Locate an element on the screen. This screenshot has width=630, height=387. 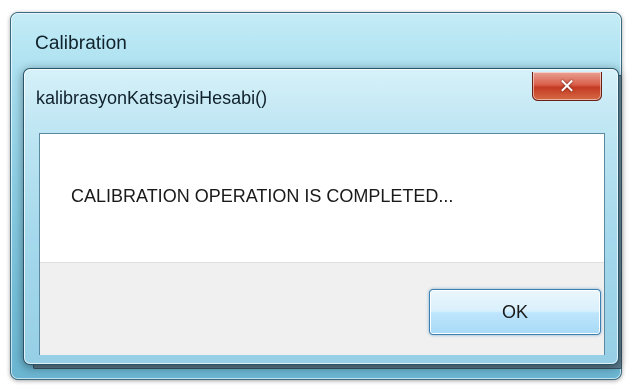
close-button: ✕ is located at coordinates (567, 86).